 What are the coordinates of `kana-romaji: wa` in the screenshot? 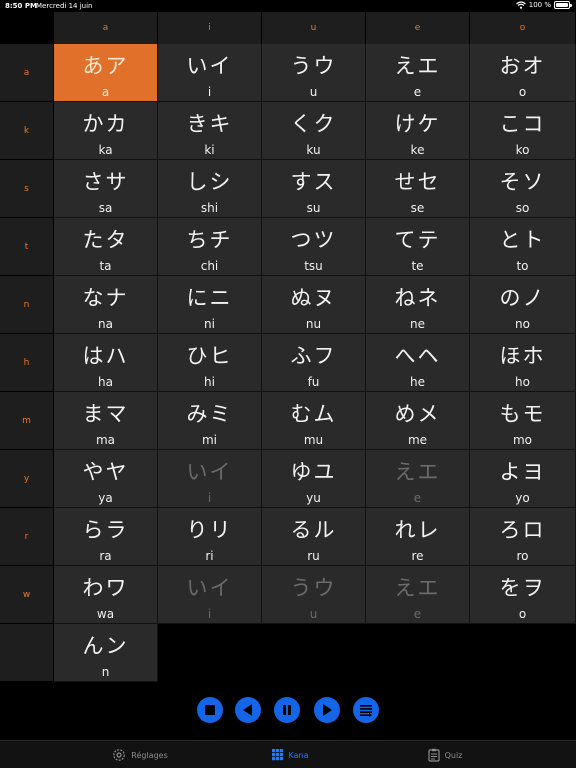 It's located at (105, 614).